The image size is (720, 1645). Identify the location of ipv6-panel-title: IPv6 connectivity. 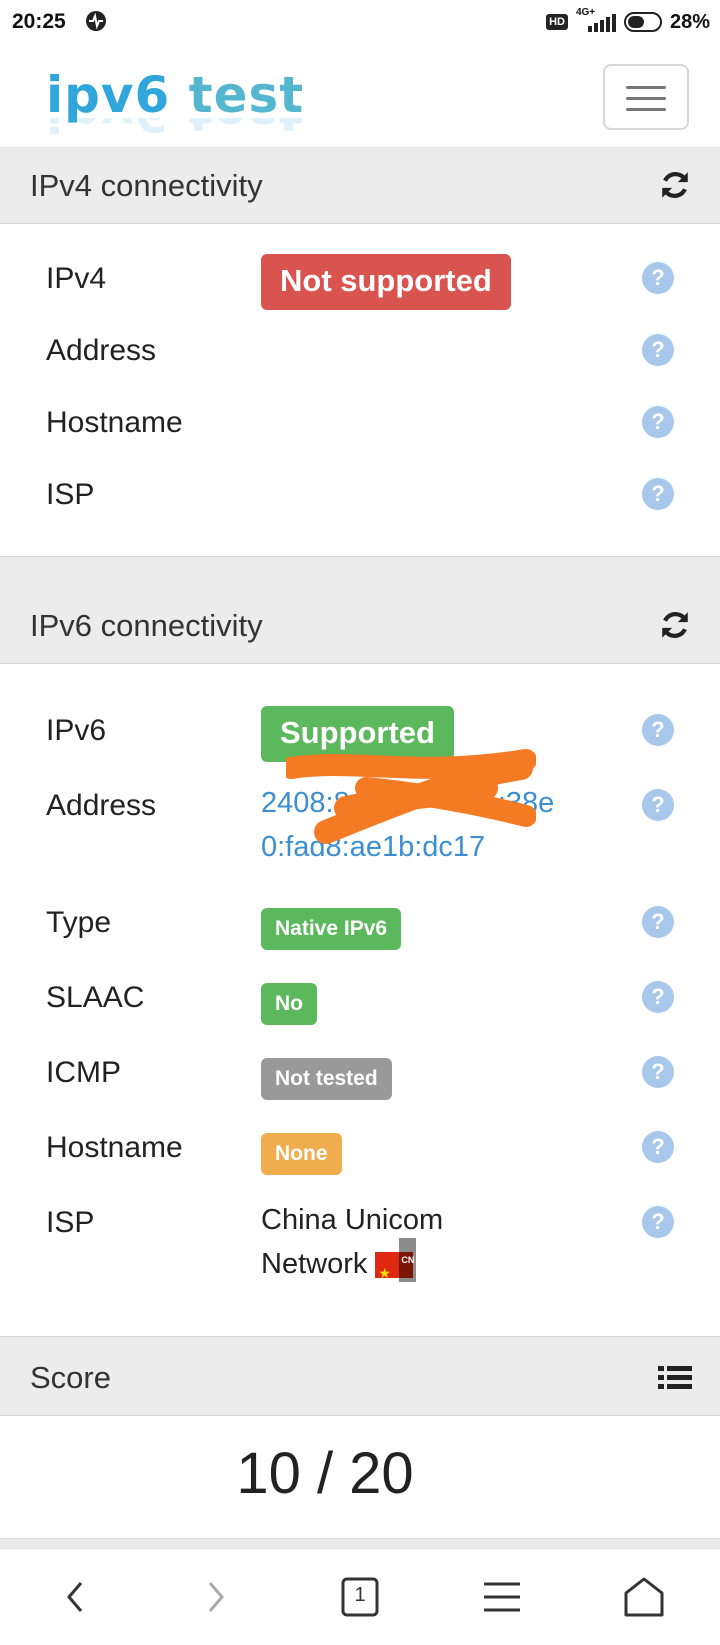
(146, 625).